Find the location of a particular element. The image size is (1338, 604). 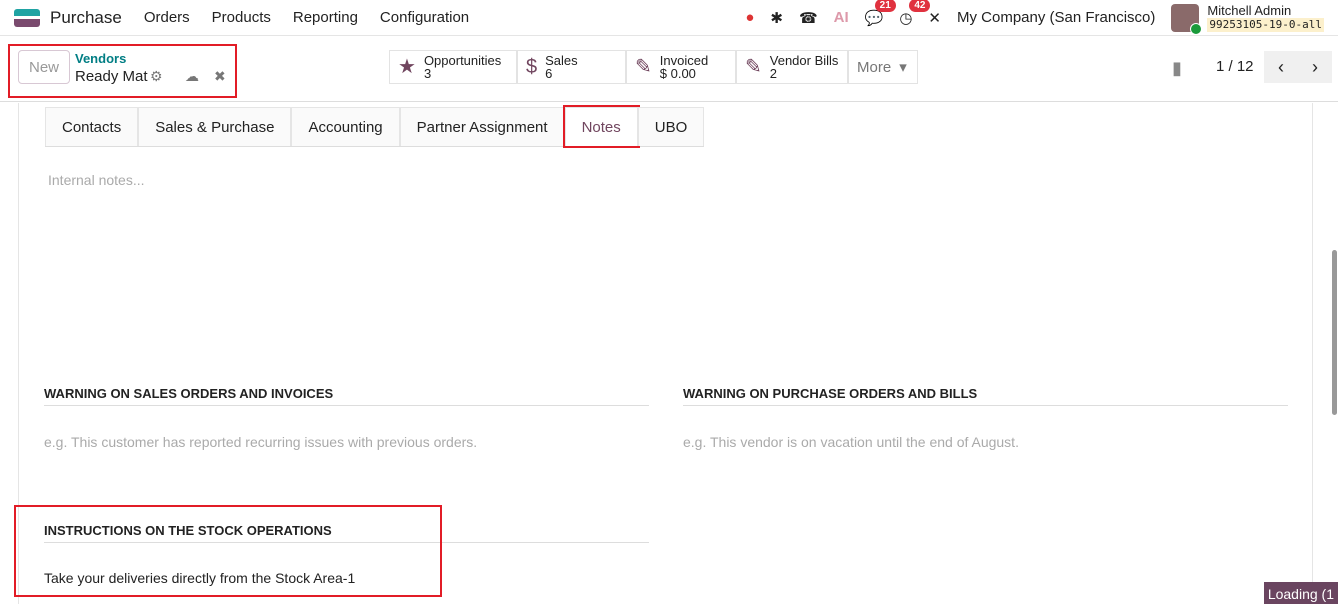

activity-icon: ◷ 42 is located at coordinates (915, 13).